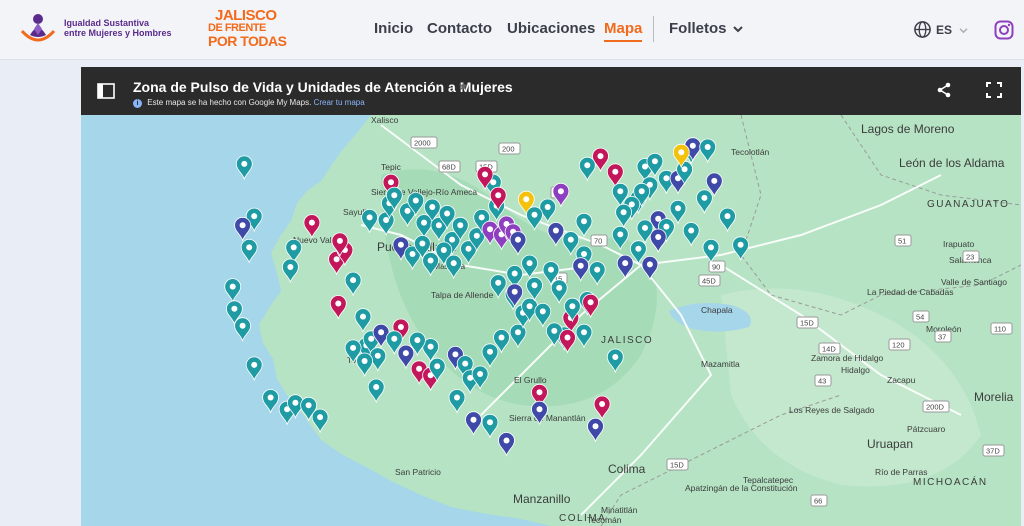  I want to click on svg-text: 68D, so click(449, 167).